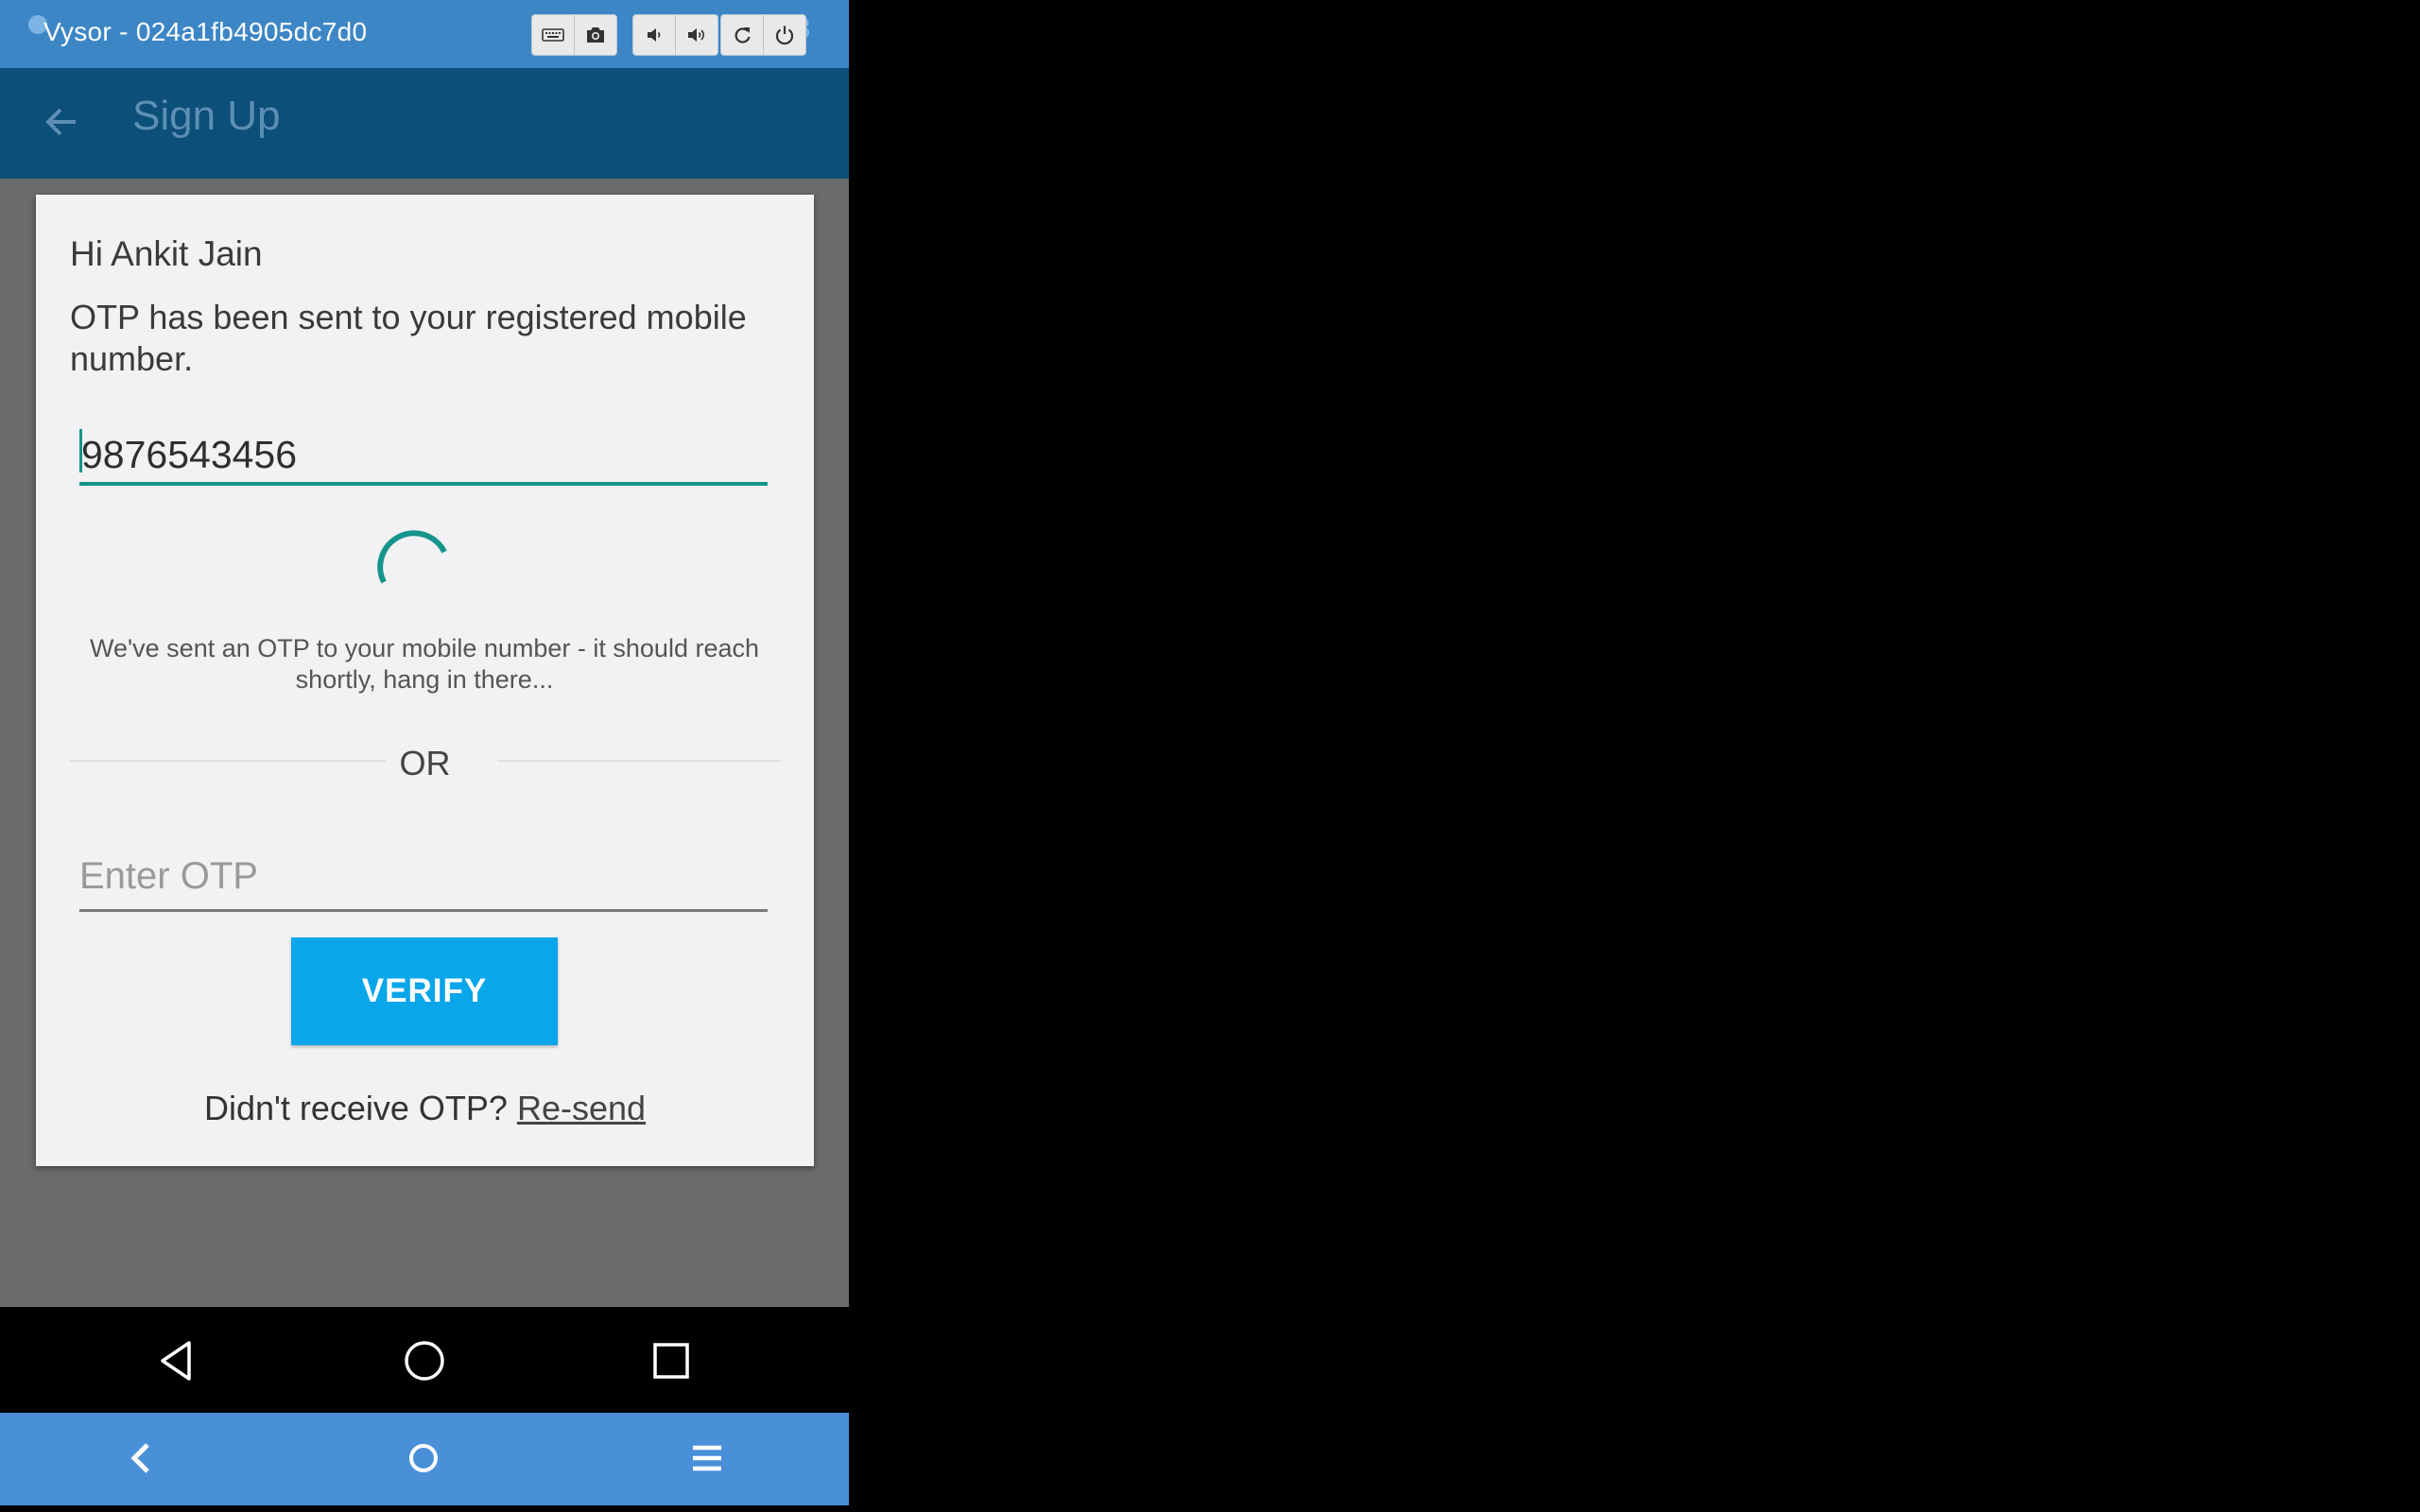 The height and width of the screenshot is (1512, 2420). I want to click on rotate-button, so click(742, 35).